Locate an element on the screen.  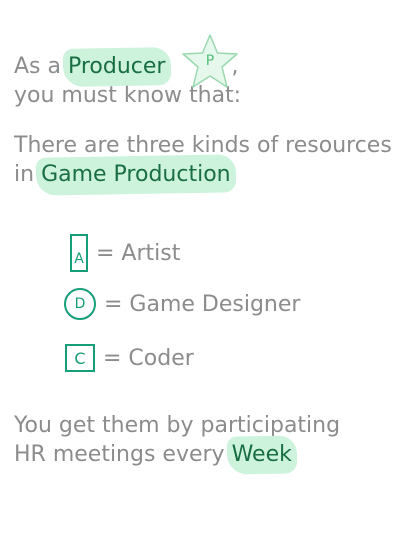
producer-star-icon: P is located at coordinates (210, 61).